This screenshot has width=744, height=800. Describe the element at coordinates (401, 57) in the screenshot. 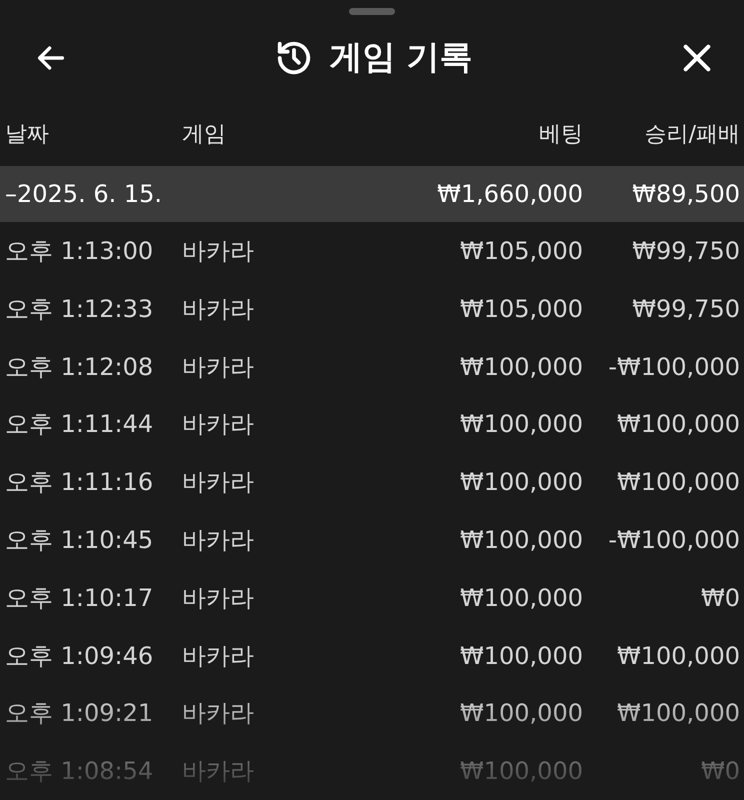

I see `window-title: 게임 기록` at that location.